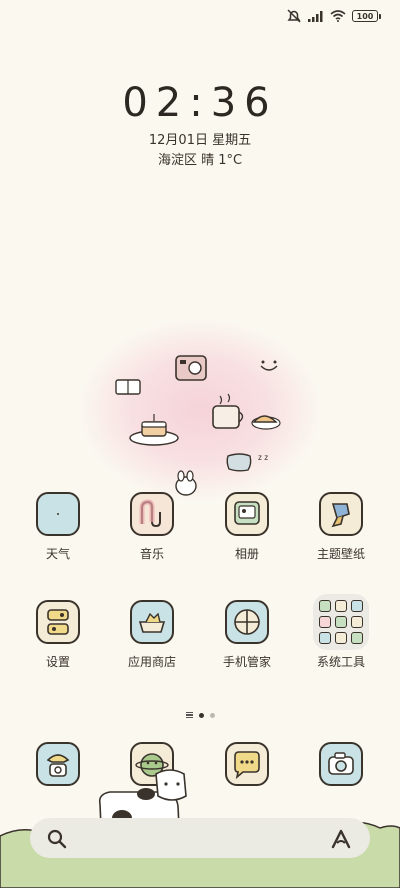  What do you see at coordinates (200, 103) in the screenshot?
I see `clock-time: 02:36` at bounding box center [200, 103].